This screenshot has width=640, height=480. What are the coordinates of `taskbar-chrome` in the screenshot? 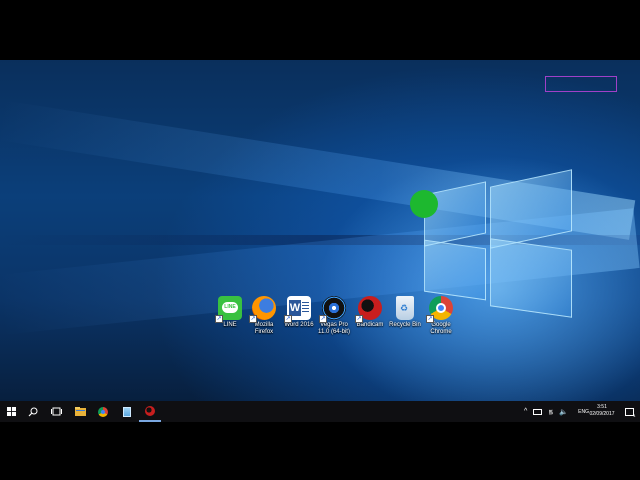 It's located at (103, 411).